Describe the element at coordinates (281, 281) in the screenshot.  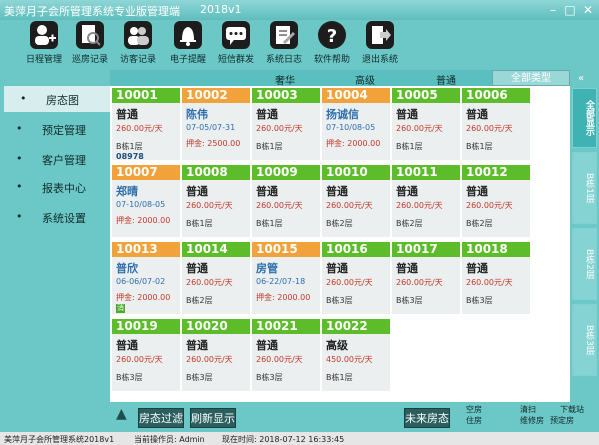
I see `stay-dates: 06-22/07-18` at that location.